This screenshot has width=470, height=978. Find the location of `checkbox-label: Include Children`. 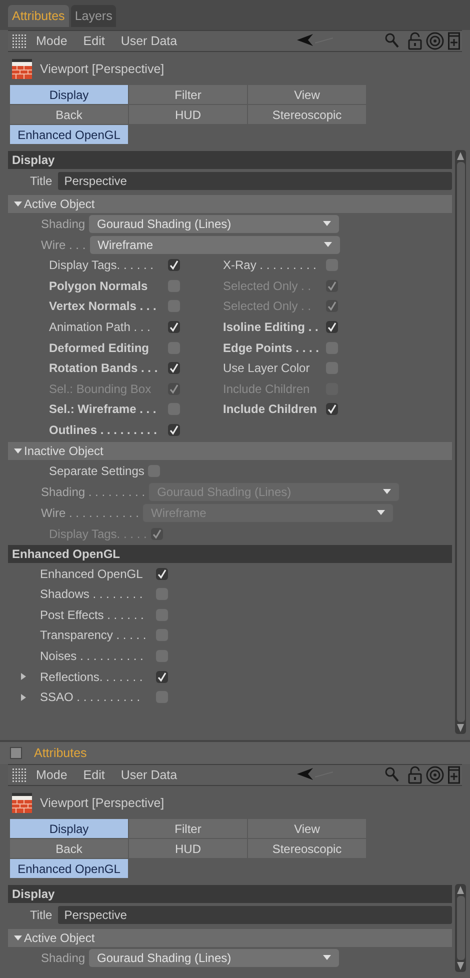

checkbox-label: Include Children is located at coordinates (270, 409).